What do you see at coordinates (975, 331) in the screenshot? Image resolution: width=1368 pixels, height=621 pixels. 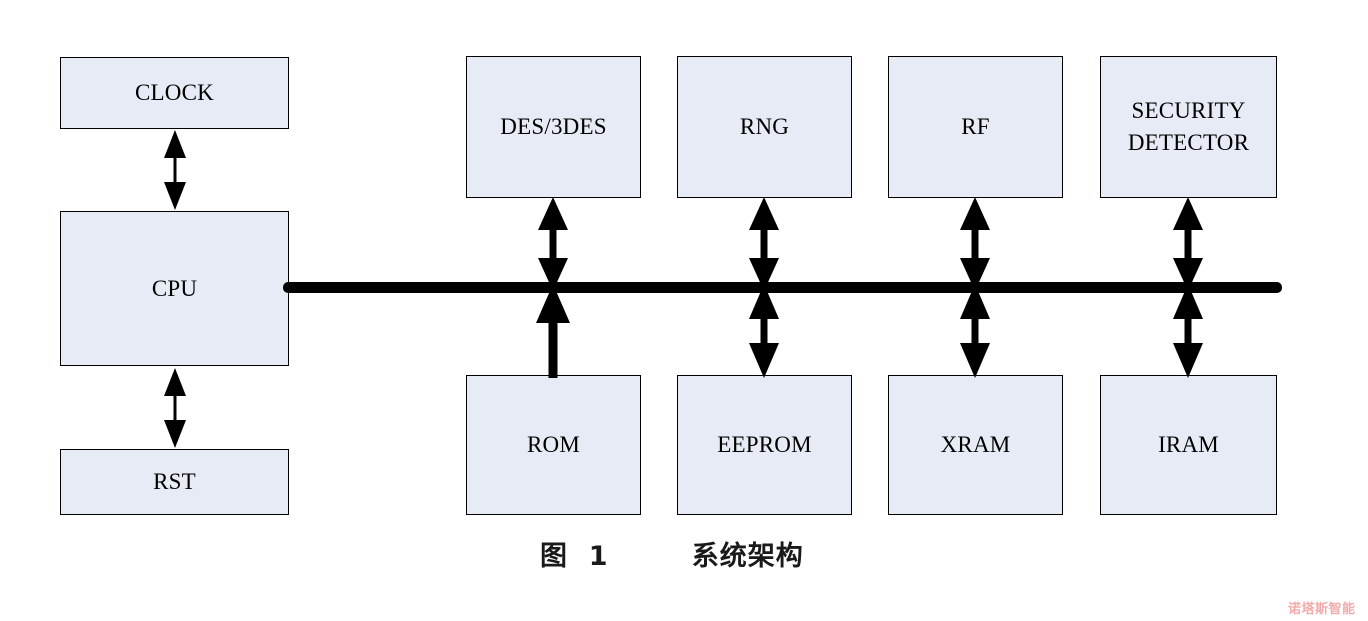 I see `connector-xram-bus` at bounding box center [975, 331].